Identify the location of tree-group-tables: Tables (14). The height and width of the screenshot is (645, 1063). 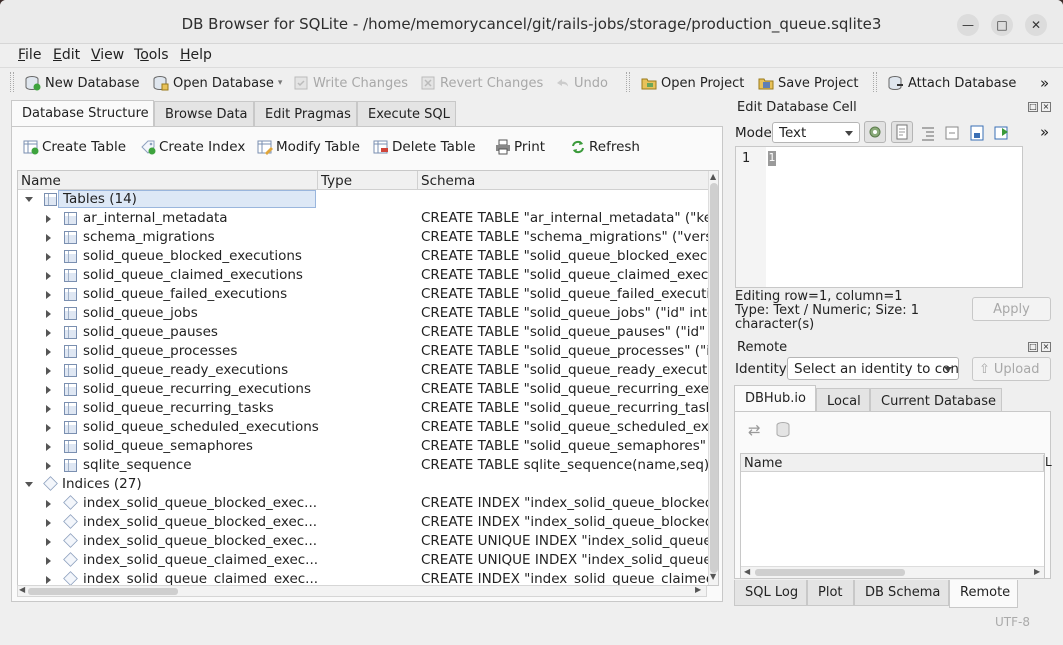
(363, 199).